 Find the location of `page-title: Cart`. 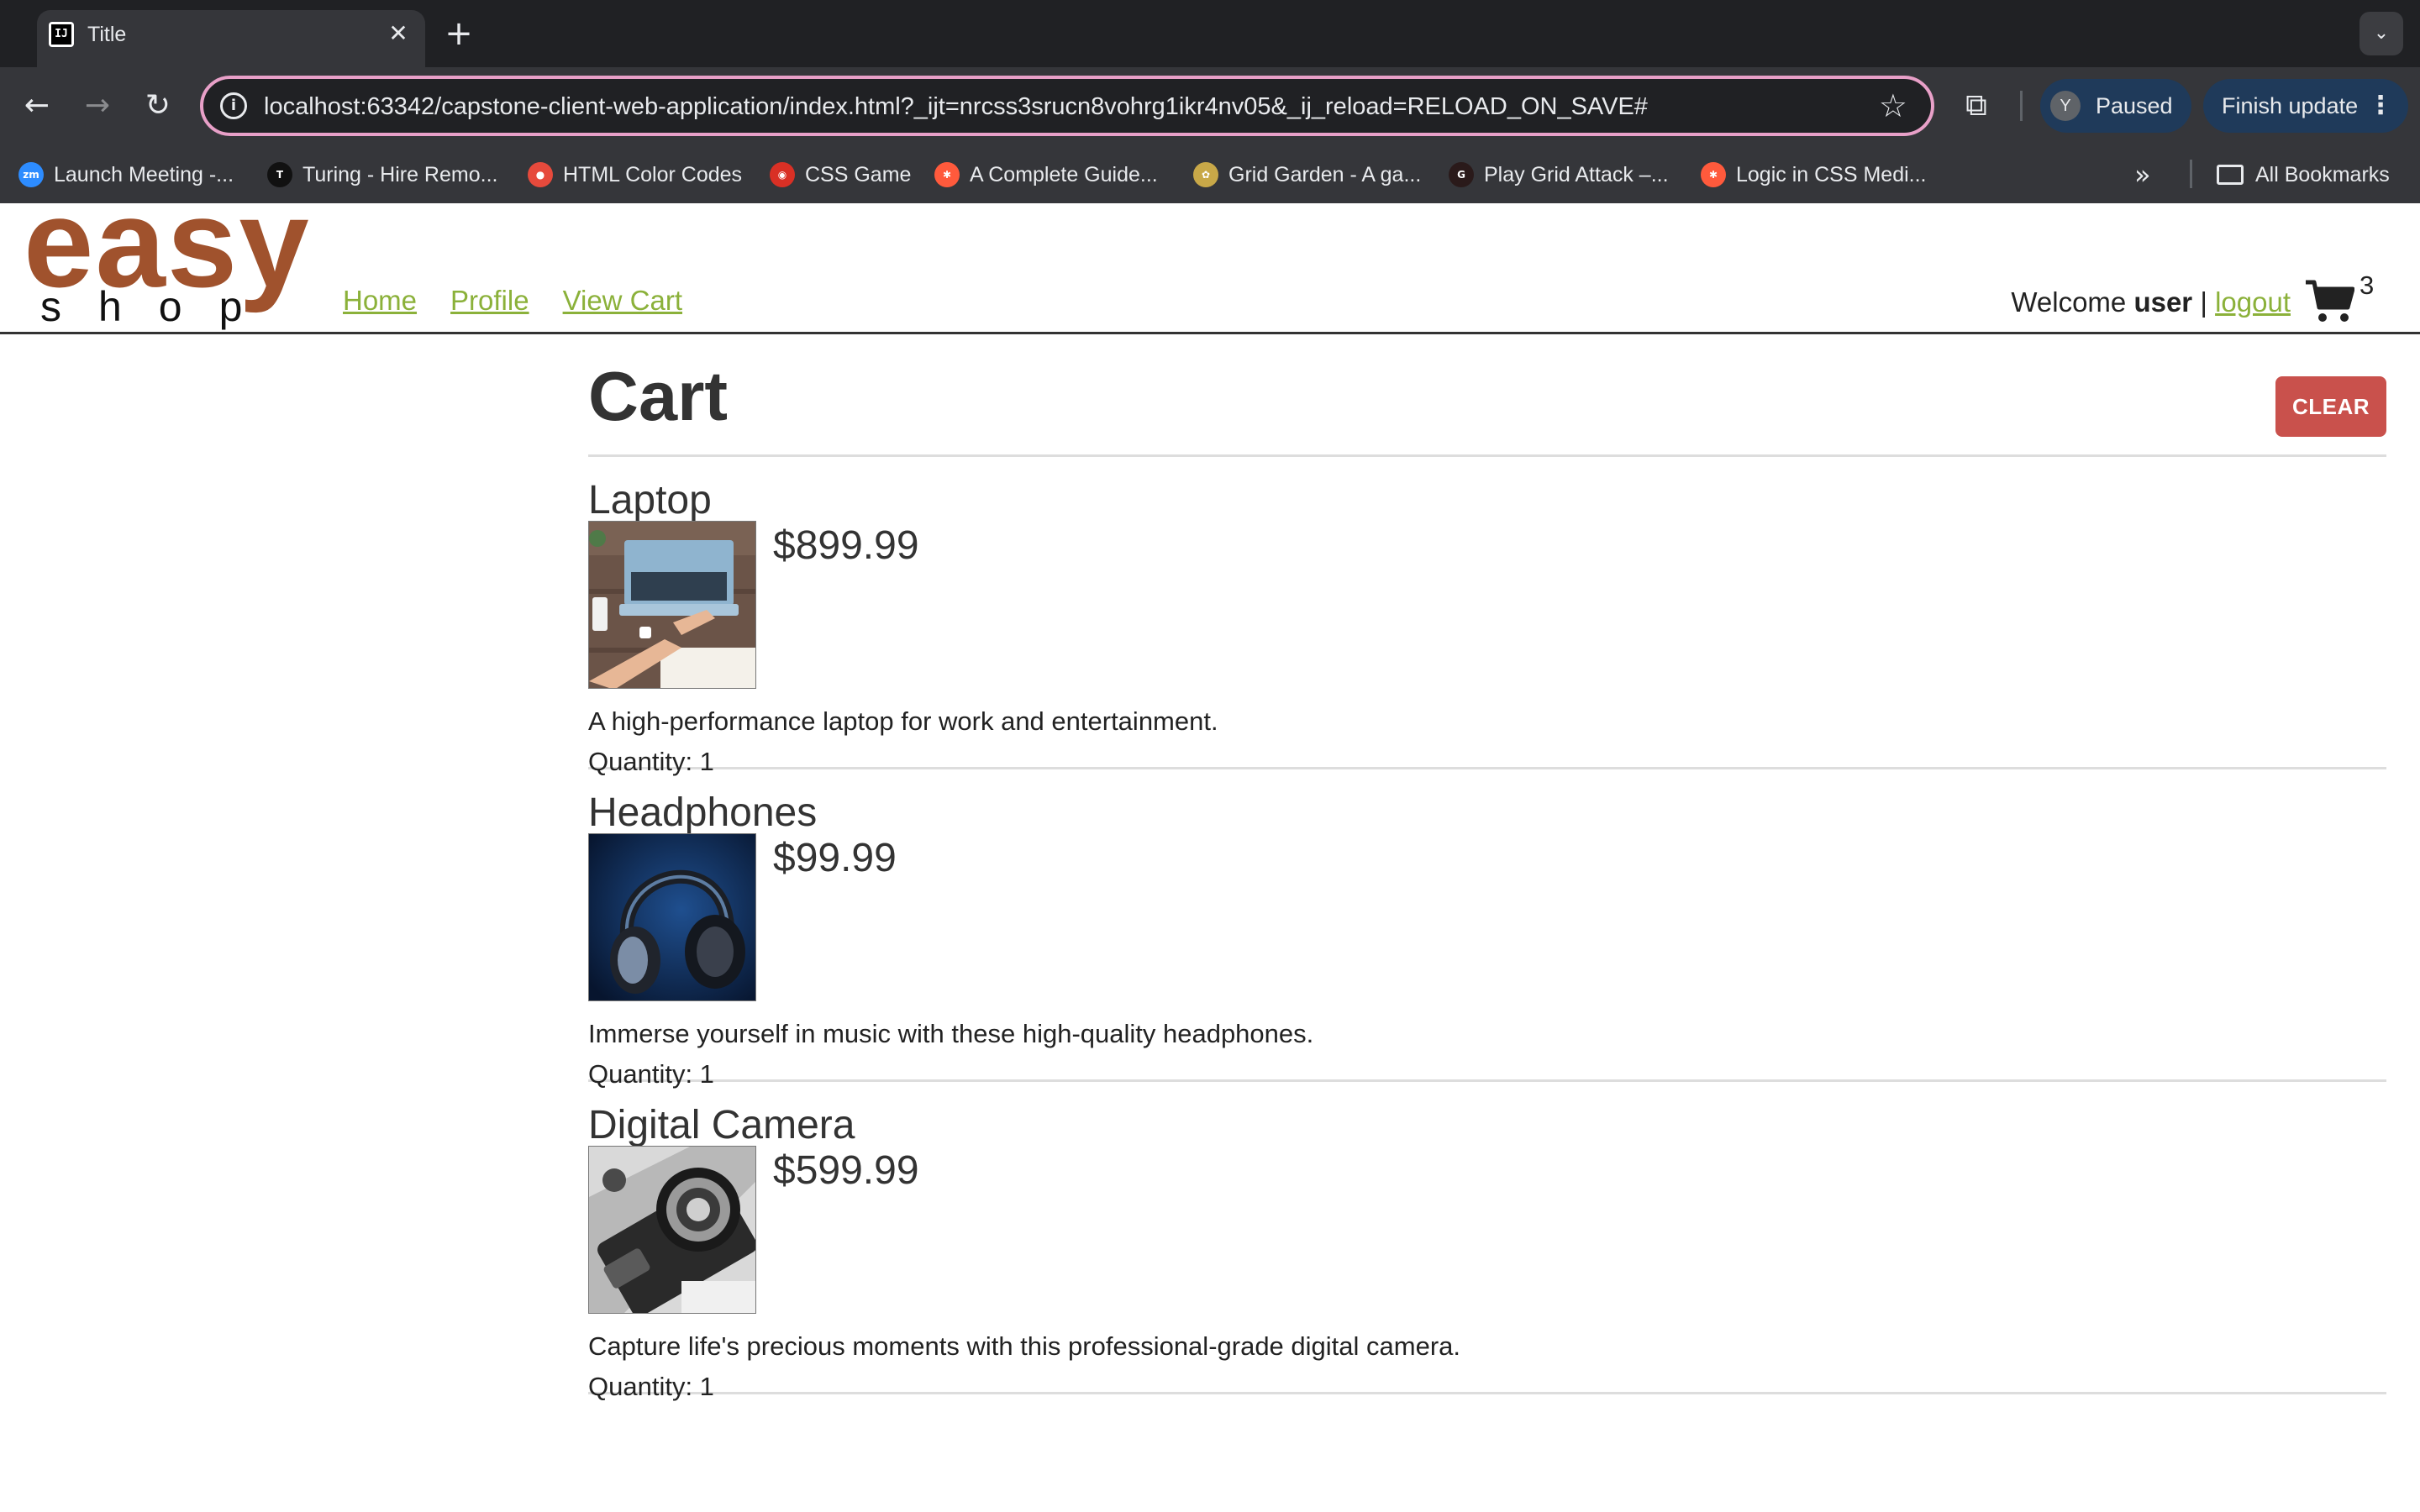

page-title: Cart is located at coordinates (658, 396).